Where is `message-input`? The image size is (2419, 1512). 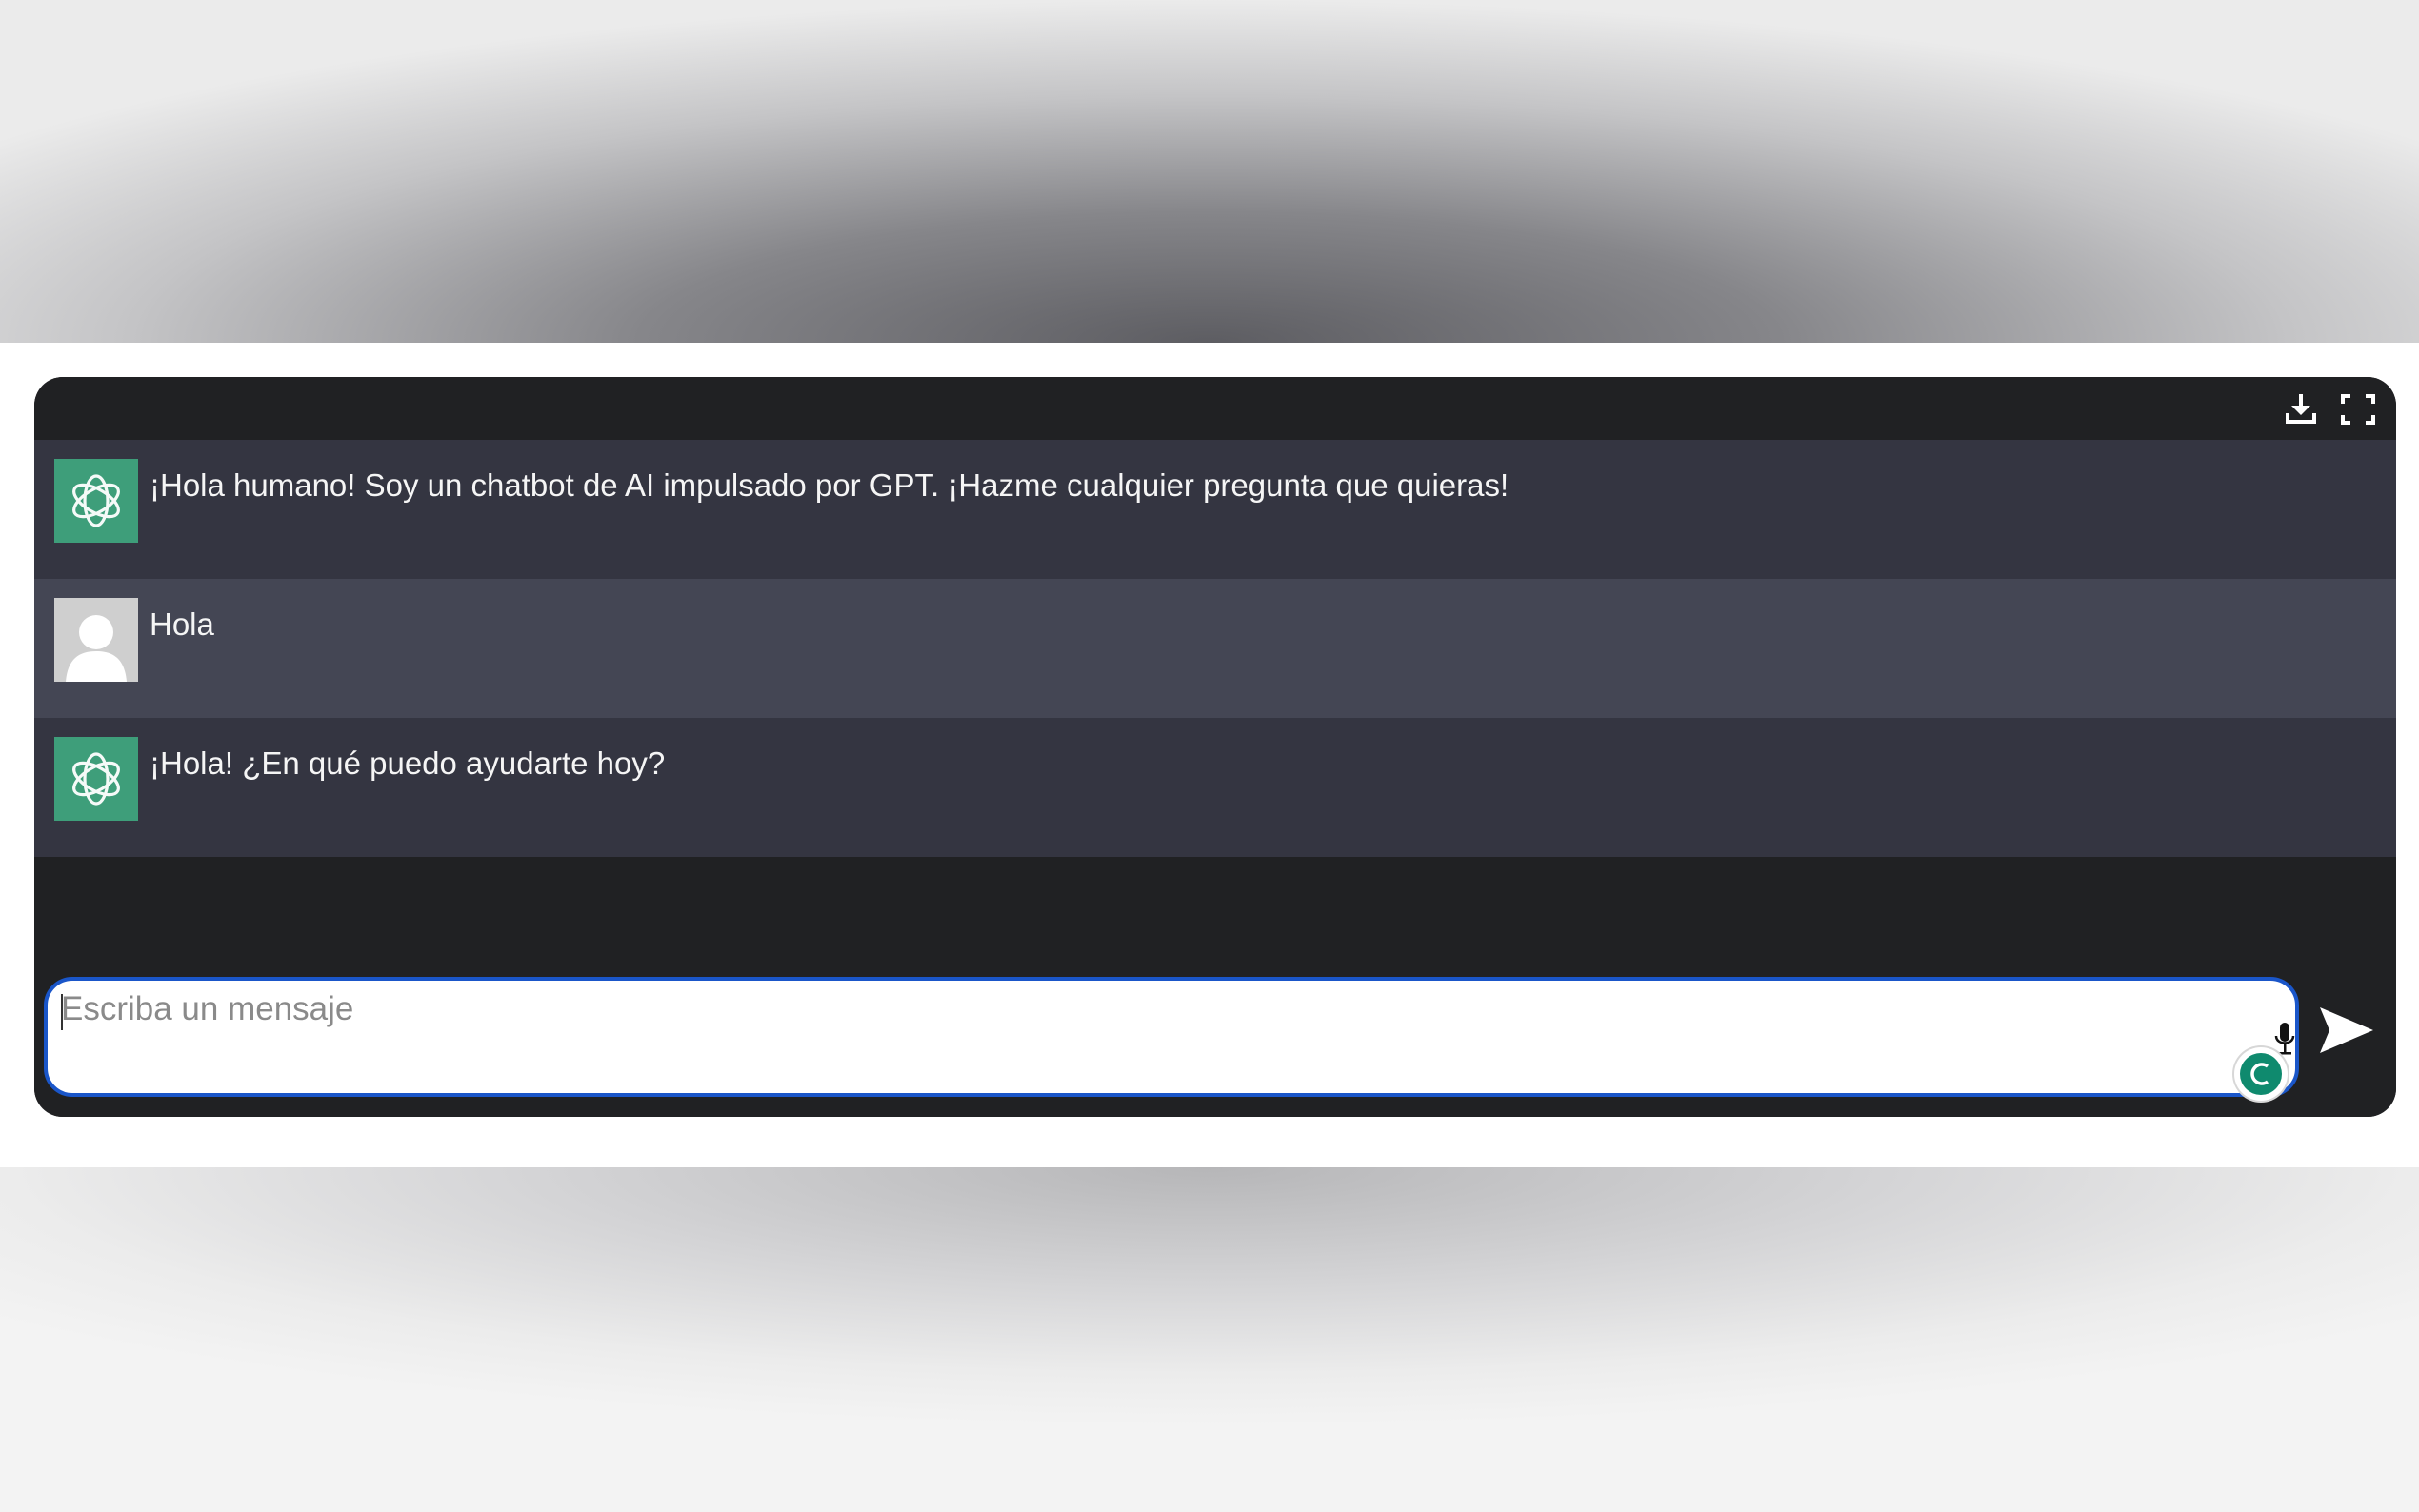
message-input is located at coordinates (1108, 1033).